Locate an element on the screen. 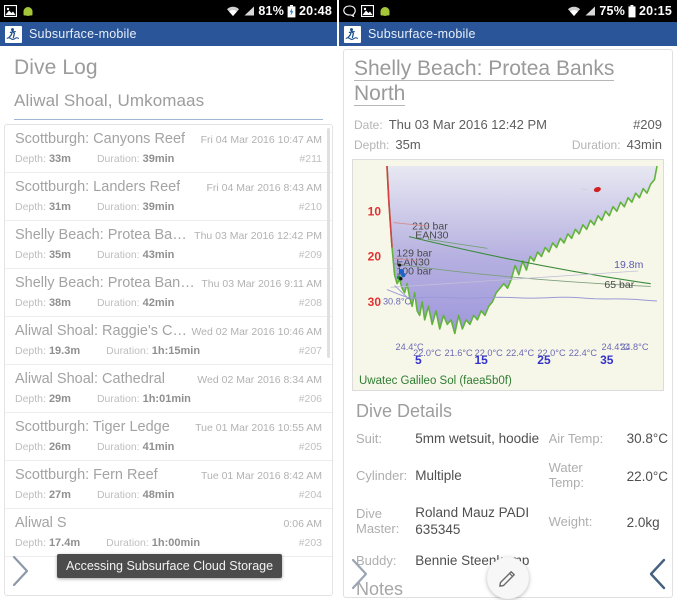  android-icon is located at coordinates (385, 11).